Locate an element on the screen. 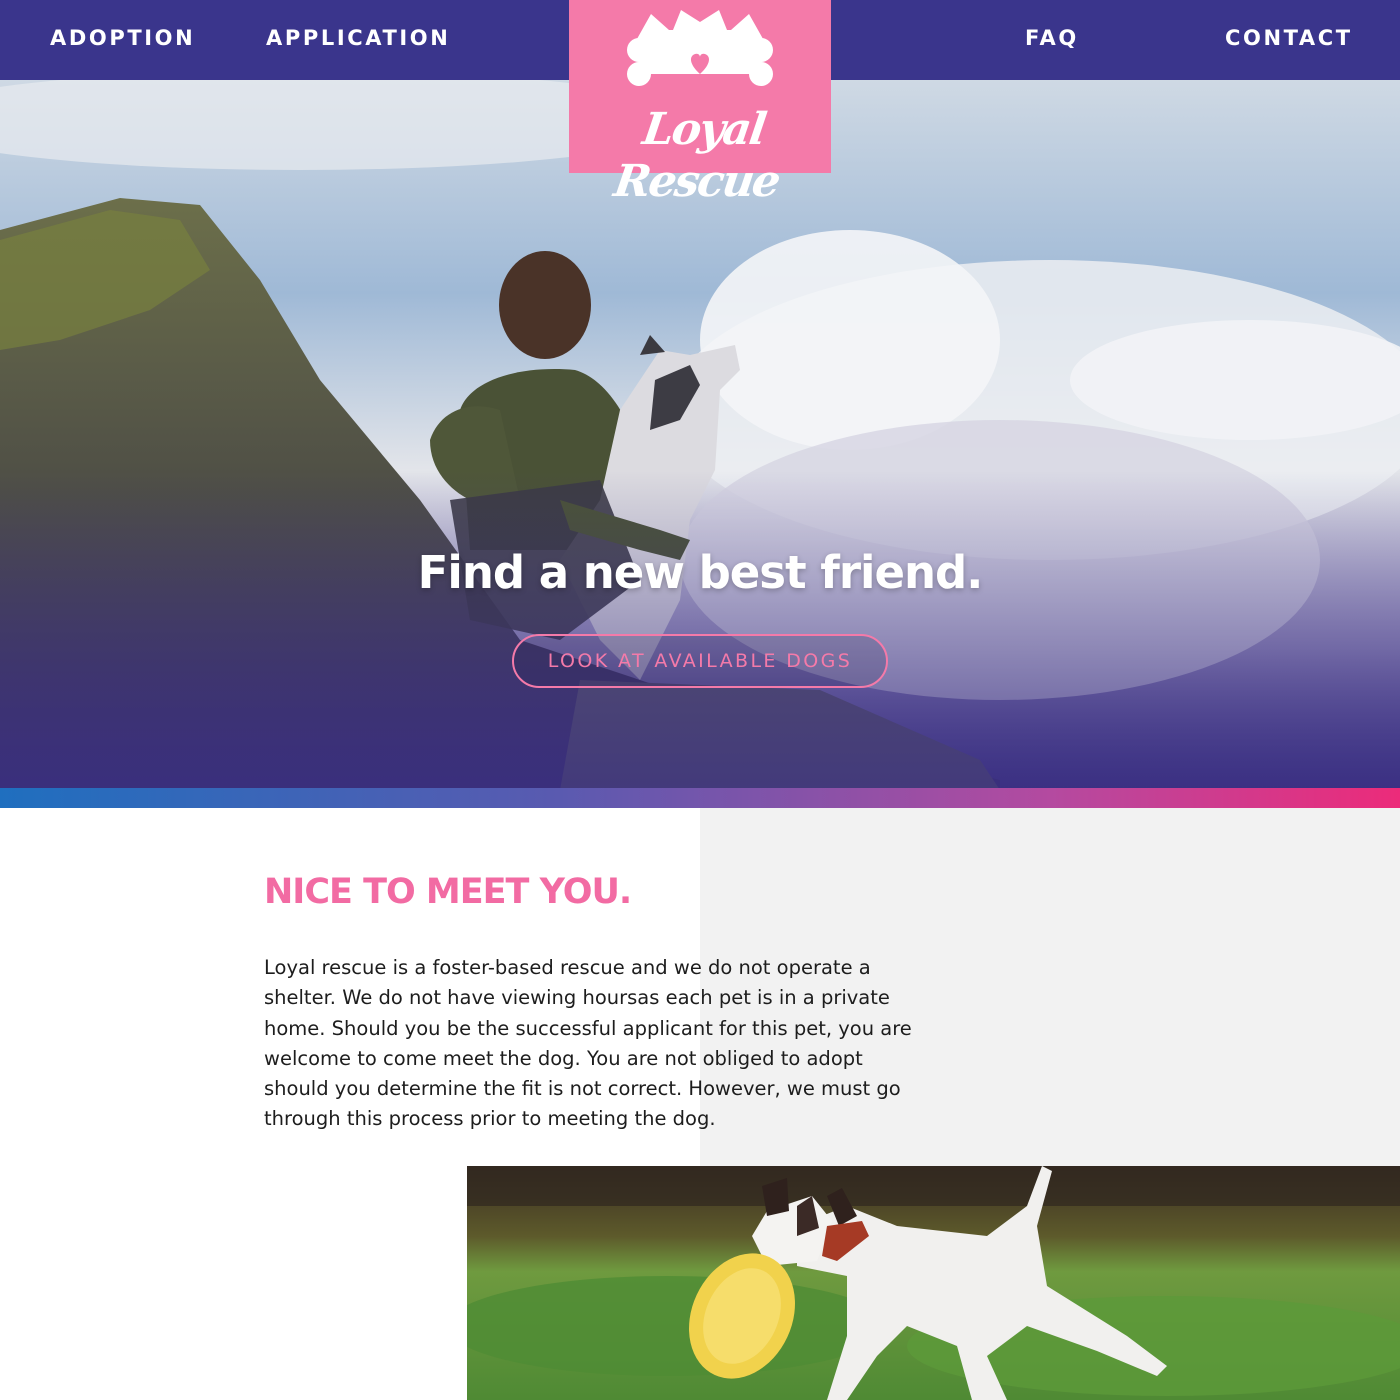 The width and height of the screenshot is (1400, 1400). dog-frisbee-photo is located at coordinates (933, 1283).